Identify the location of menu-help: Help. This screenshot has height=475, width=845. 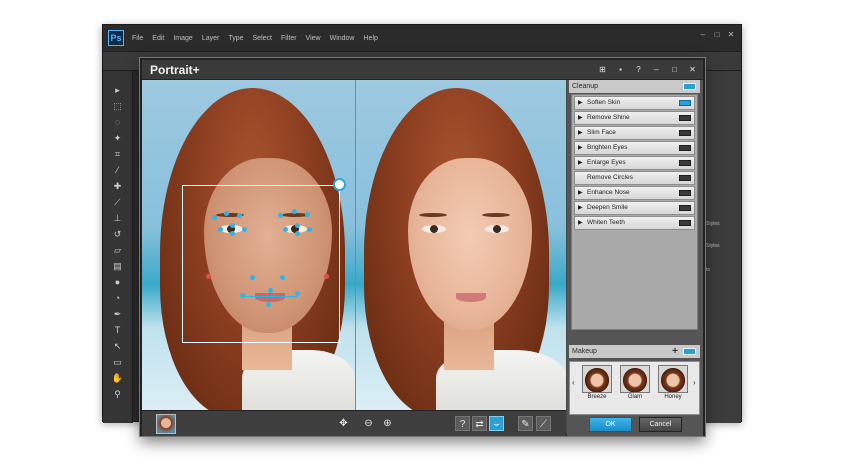
(371, 38).